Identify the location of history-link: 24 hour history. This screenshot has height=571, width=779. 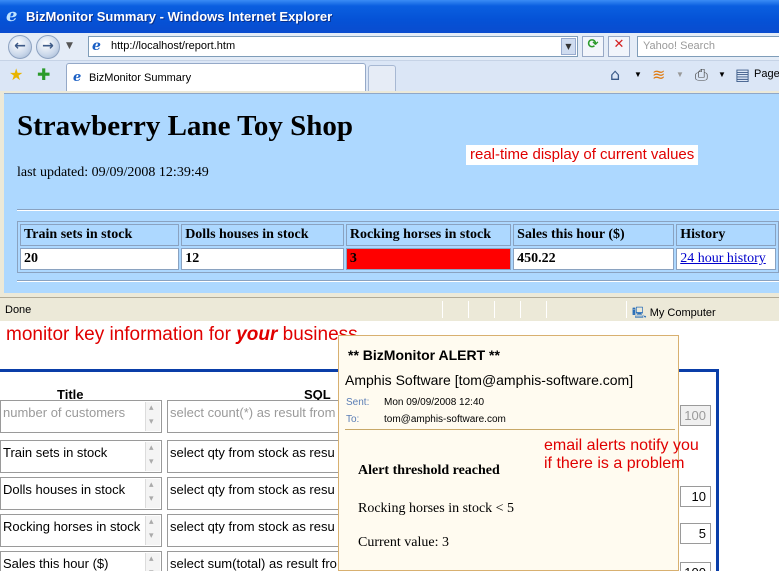
(723, 258).